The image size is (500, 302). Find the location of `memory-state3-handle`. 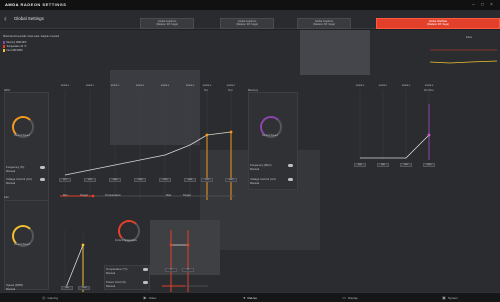

memory-state3-handle is located at coordinates (429, 135).